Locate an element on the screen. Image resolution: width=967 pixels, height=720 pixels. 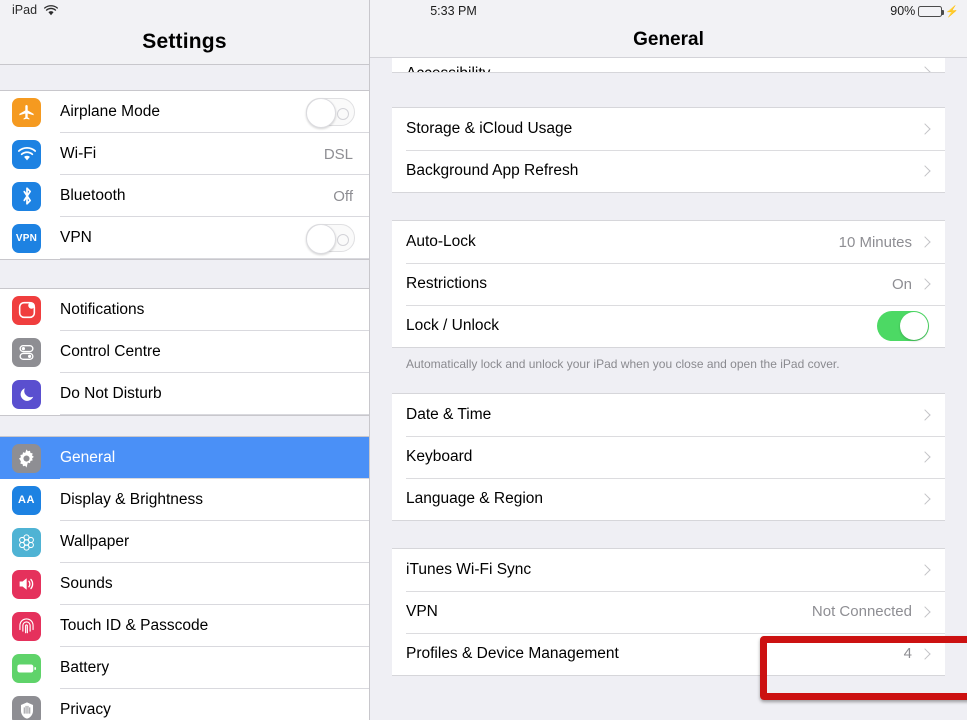
sidebar-item-label: Do Not Disturb is located at coordinates (111, 393).